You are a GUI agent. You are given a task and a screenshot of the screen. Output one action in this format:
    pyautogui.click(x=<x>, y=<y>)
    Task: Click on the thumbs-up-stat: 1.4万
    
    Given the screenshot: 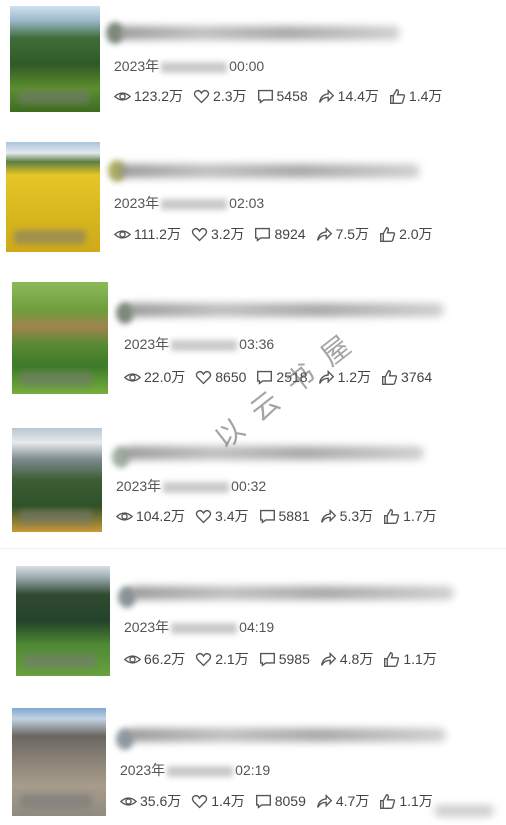 What is the action you would take?
    pyautogui.click(x=415, y=96)
    